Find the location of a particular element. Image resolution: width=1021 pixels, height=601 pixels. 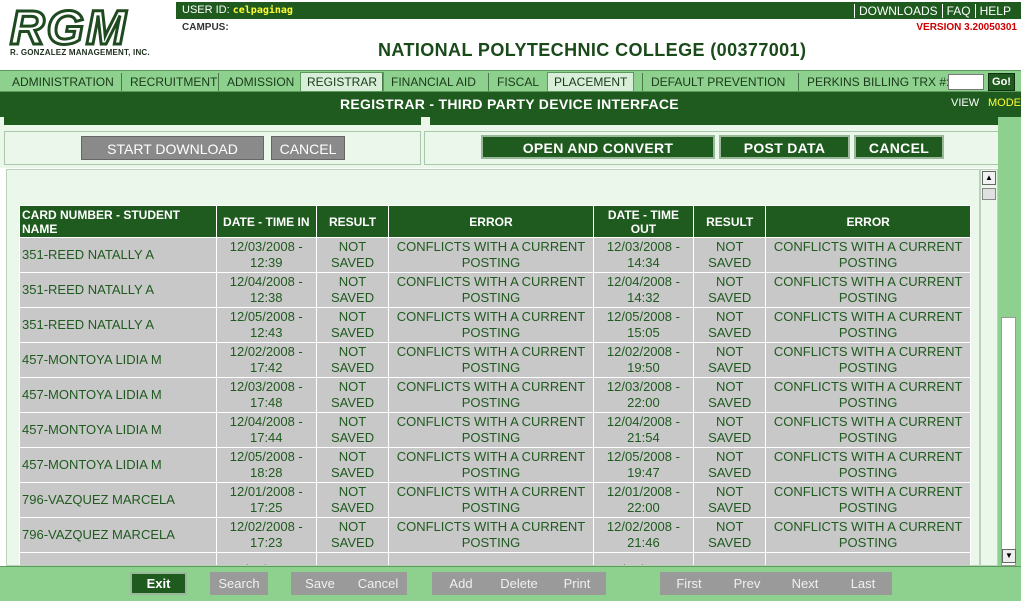

nav-placement: PLACEMENT is located at coordinates (591, 82).